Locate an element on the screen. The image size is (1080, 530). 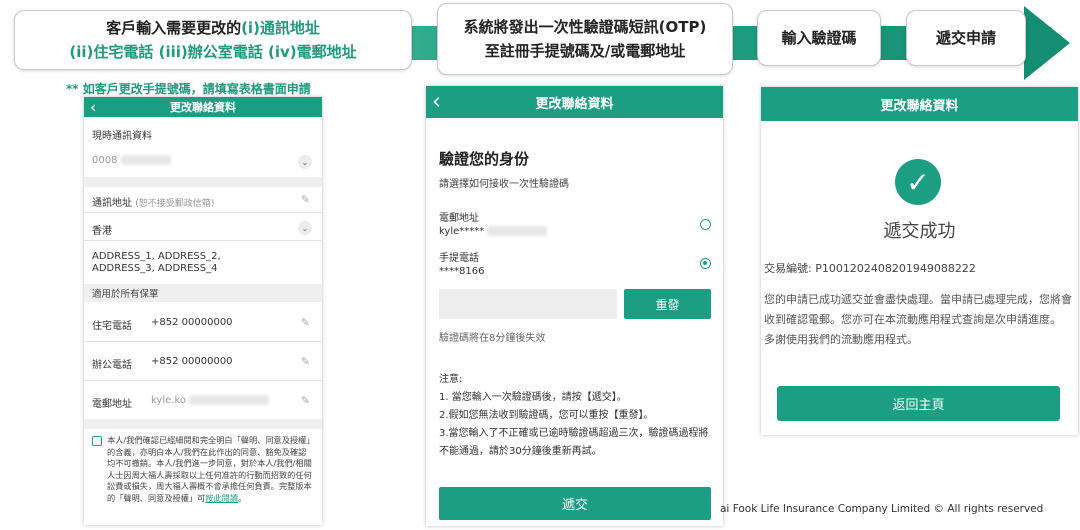
address-hint: (恕不接受郵政信箱) is located at coordinates (175, 204).